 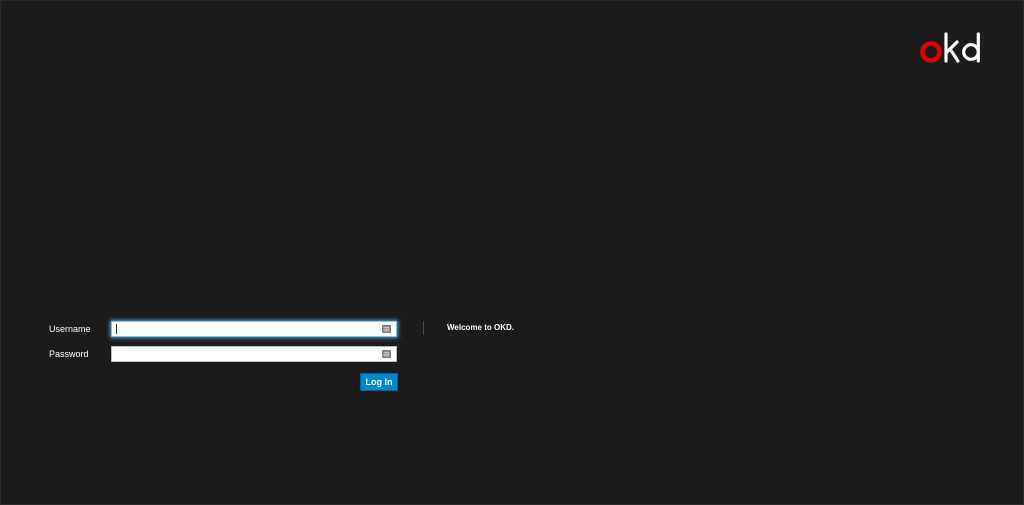 What do you see at coordinates (379, 382) in the screenshot?
I see `login-button: Log In` at bounding box center [379, 382].